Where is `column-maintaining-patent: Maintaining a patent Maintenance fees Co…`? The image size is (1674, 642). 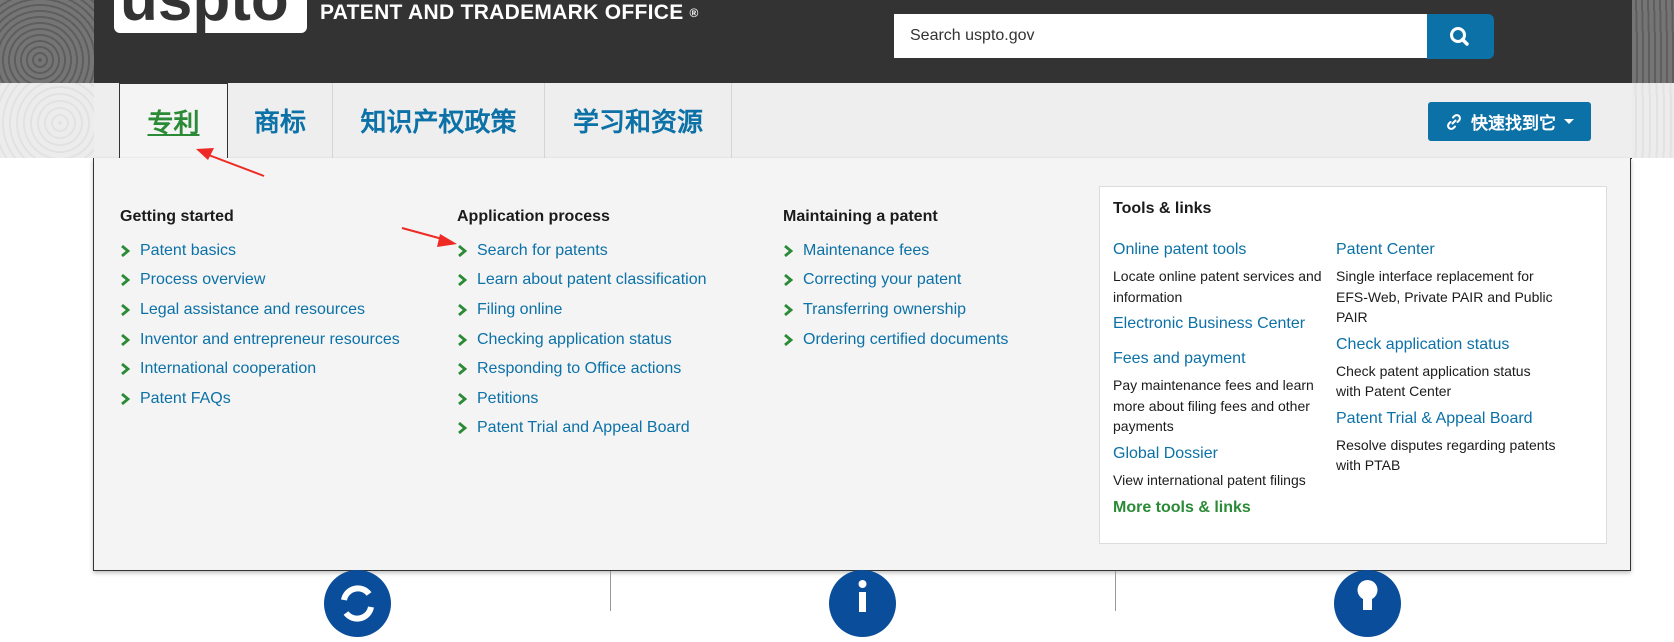
column-maintaining-patent: Maintaining a patent Maintenance fees Co… is located at coordinates (895, 281).